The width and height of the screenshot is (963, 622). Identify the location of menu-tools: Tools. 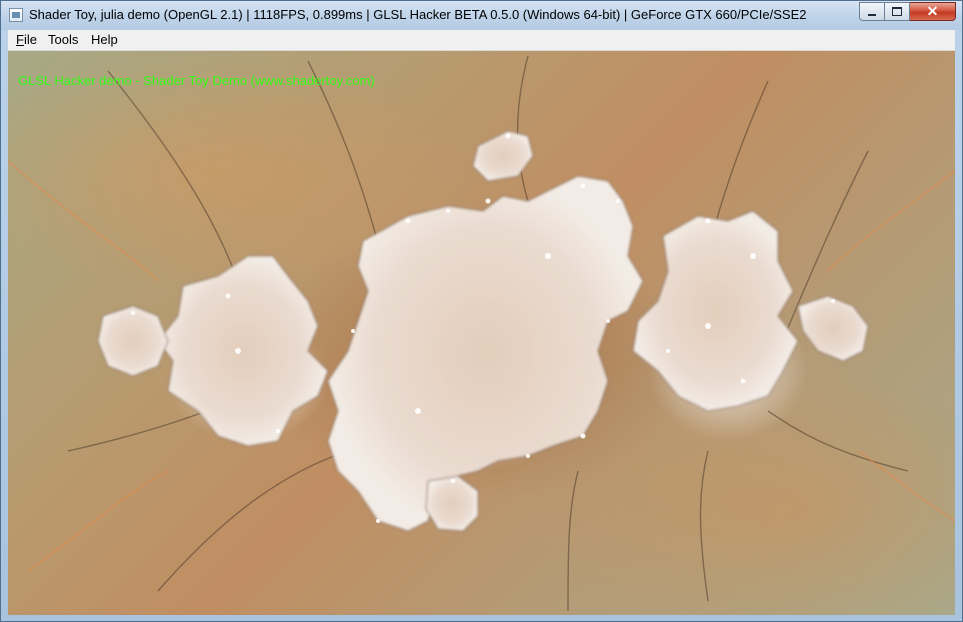
(63, 39).